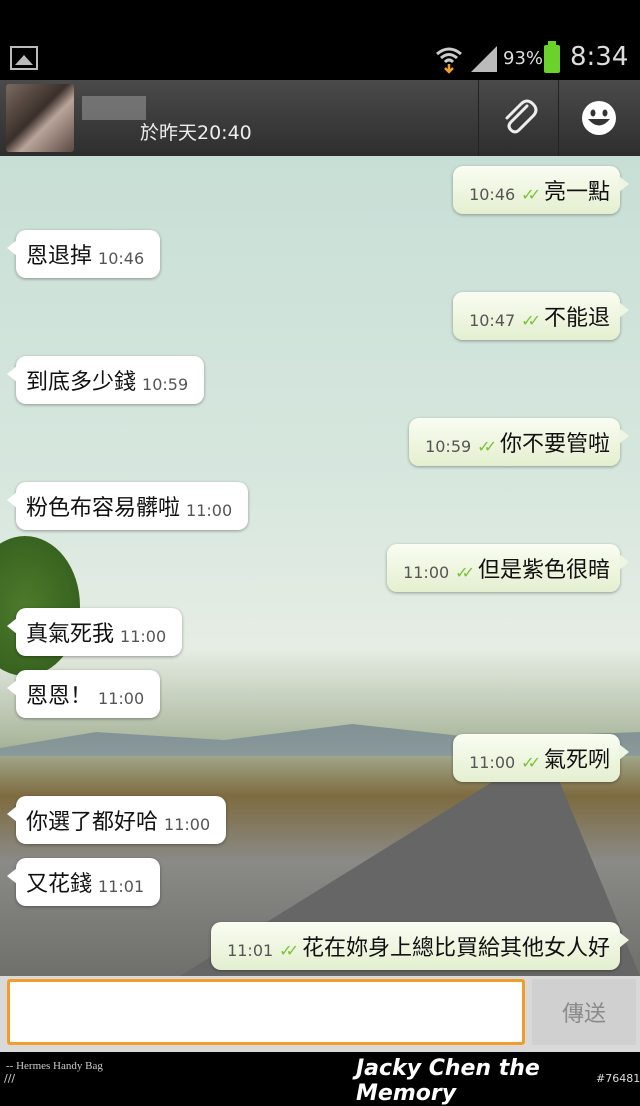 The image size is (640, 1106). Describe the element at coordinates (584, 1012) in the screenshot. I see `send-button: 傳送` at that location.